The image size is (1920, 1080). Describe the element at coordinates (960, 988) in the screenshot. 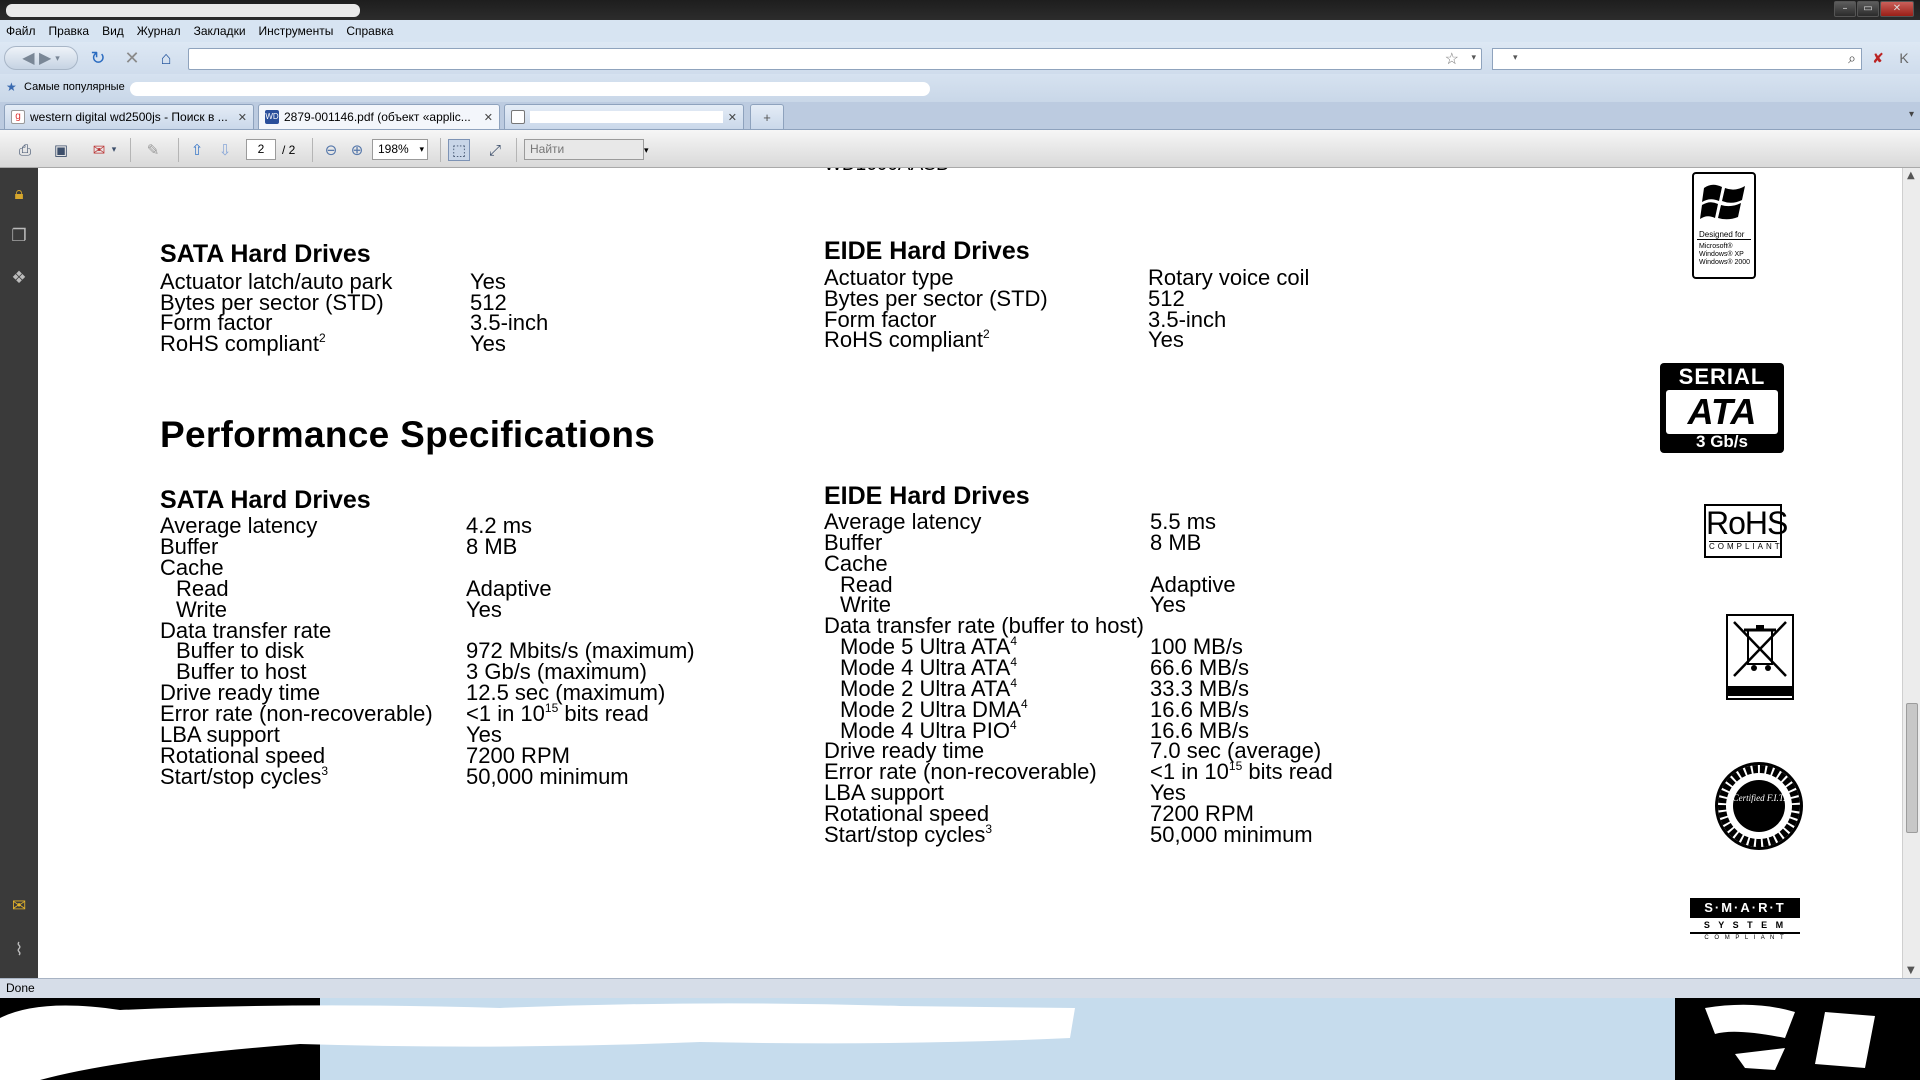

I see `status-bar: Done` at that location.